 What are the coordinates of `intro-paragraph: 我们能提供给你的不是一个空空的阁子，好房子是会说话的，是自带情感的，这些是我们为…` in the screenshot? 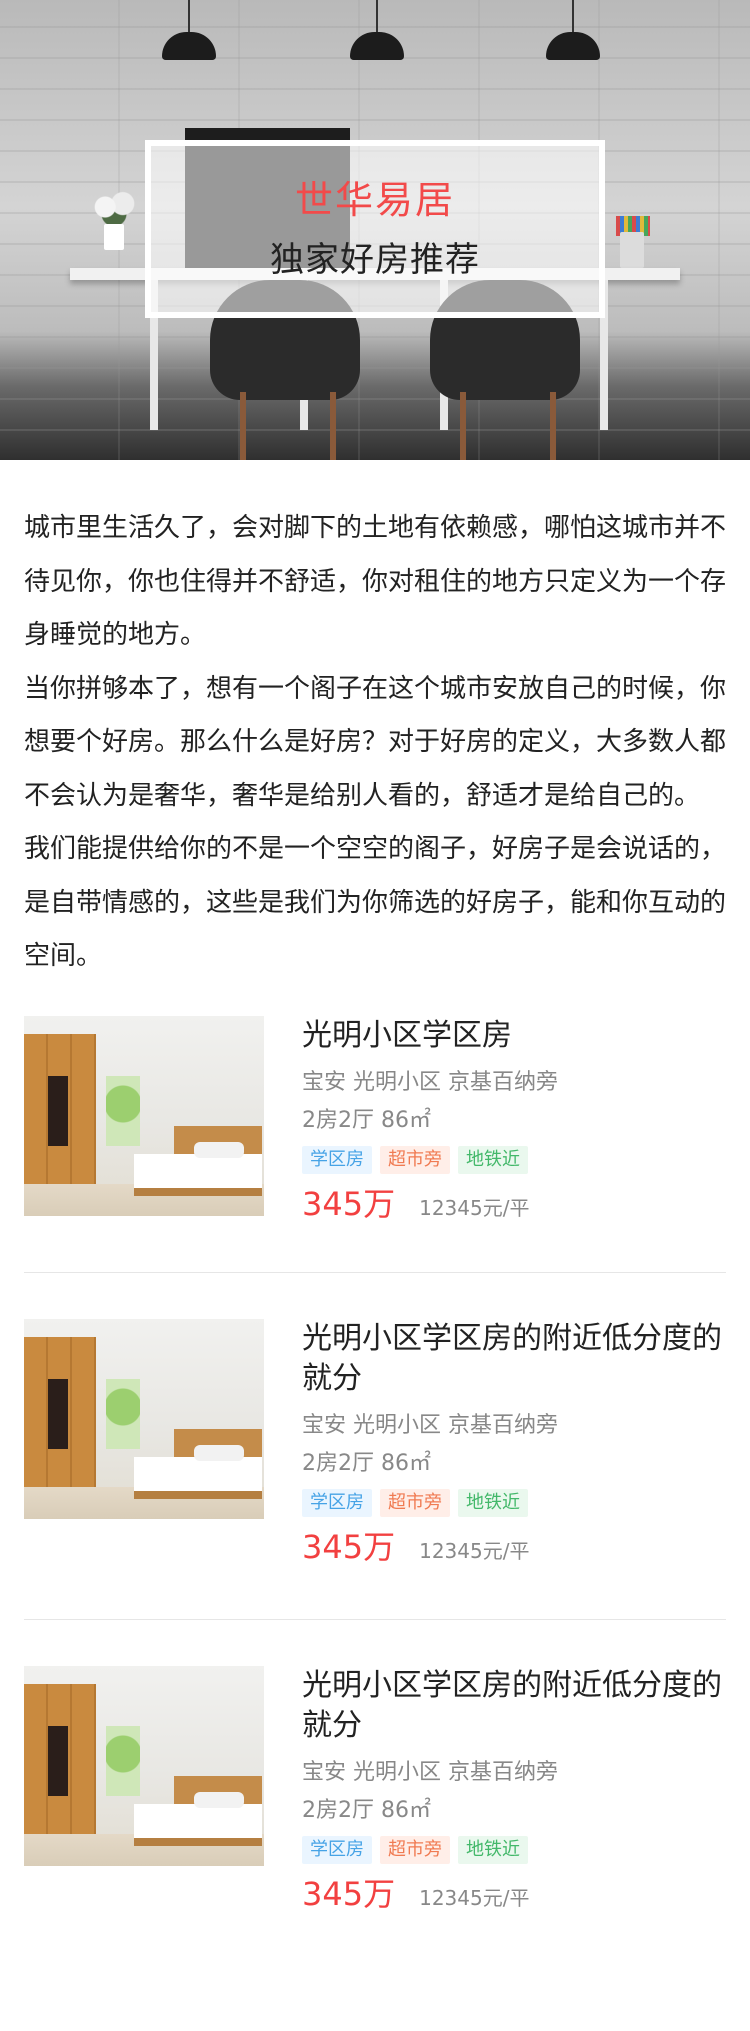 It's located at (375, 902).